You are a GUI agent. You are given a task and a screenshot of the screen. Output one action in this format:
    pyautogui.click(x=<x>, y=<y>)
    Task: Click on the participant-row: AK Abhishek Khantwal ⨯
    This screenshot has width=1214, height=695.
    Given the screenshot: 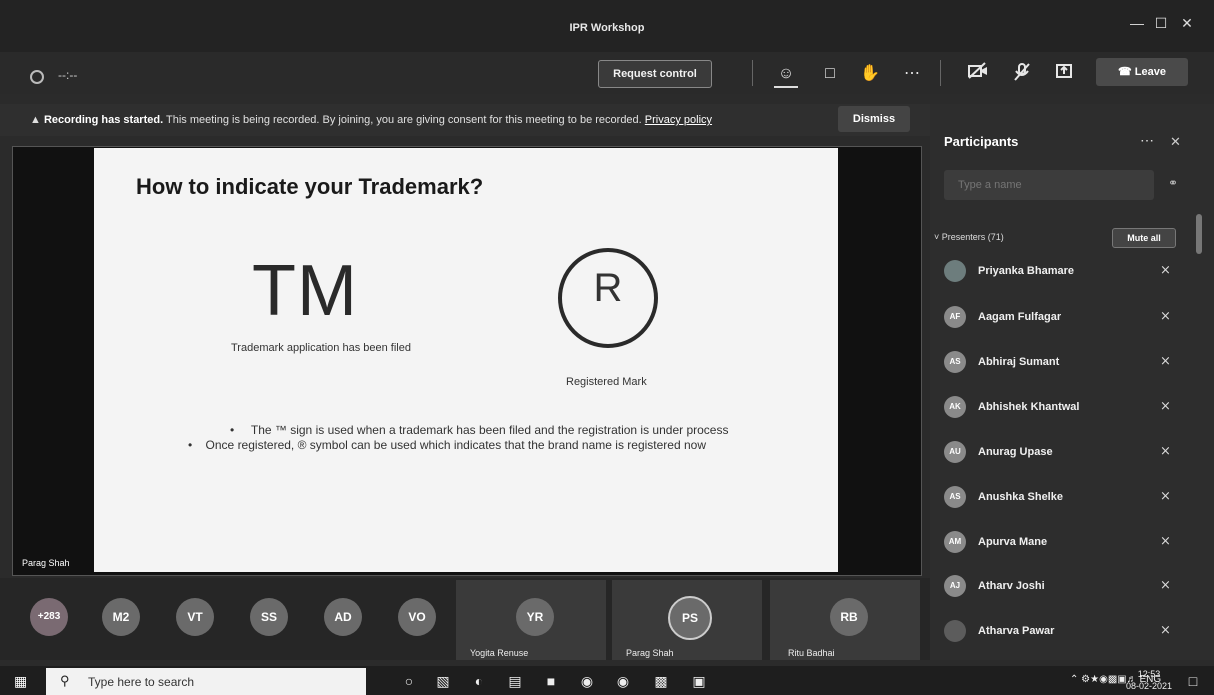 What is the action you would take?
    pyautogui.click(x=1064, y=407)
    